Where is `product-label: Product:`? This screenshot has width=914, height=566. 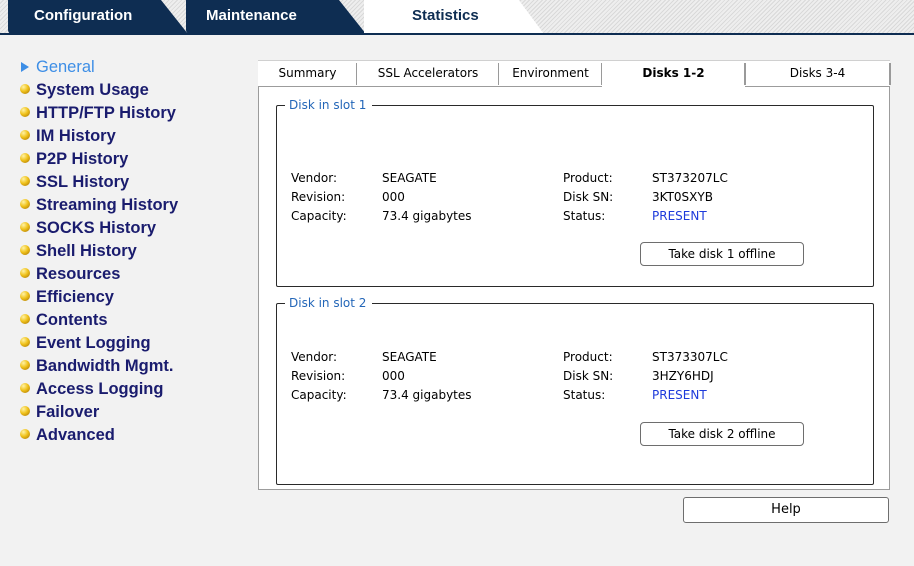 product-label: Product: is located at coordinates (588, 178).